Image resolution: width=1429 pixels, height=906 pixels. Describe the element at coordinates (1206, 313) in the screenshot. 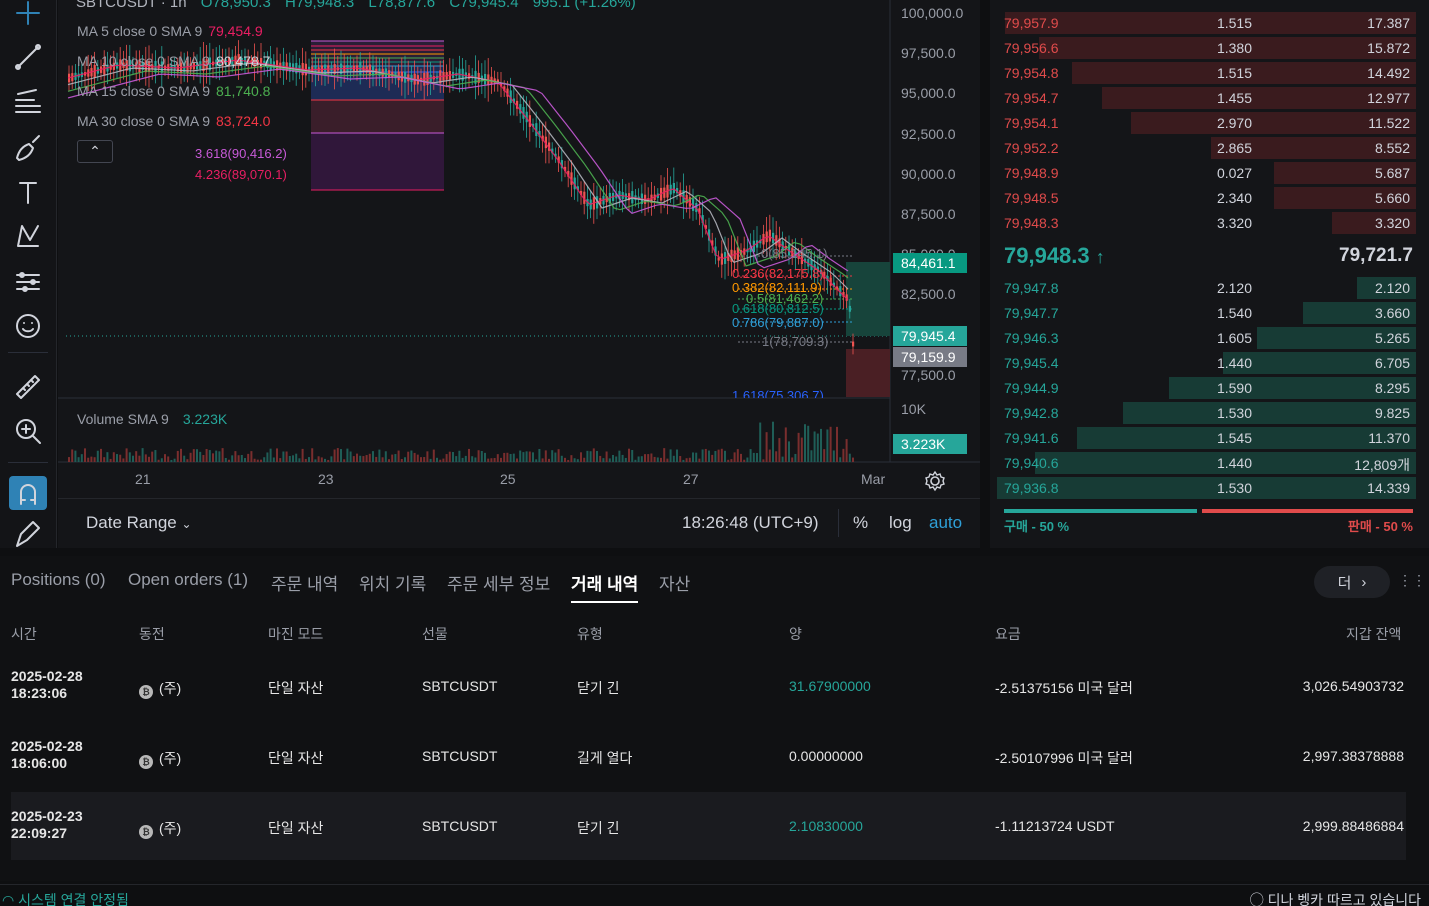

I see `bid-row: 79,947.7 1.540 3.660` at that location.